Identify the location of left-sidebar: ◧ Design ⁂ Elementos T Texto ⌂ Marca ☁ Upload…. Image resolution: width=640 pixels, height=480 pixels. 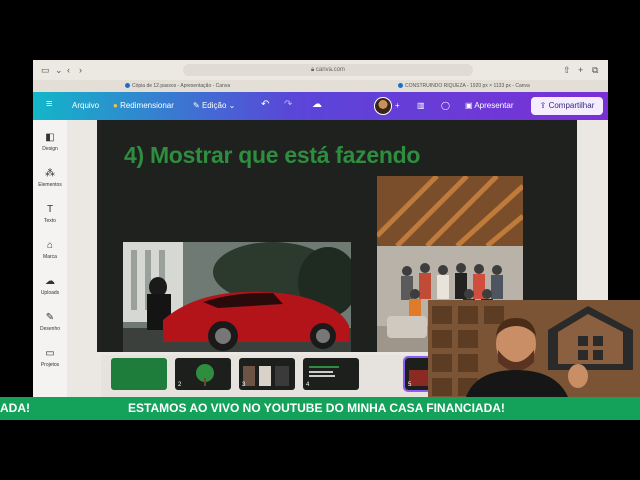
(50, 260).